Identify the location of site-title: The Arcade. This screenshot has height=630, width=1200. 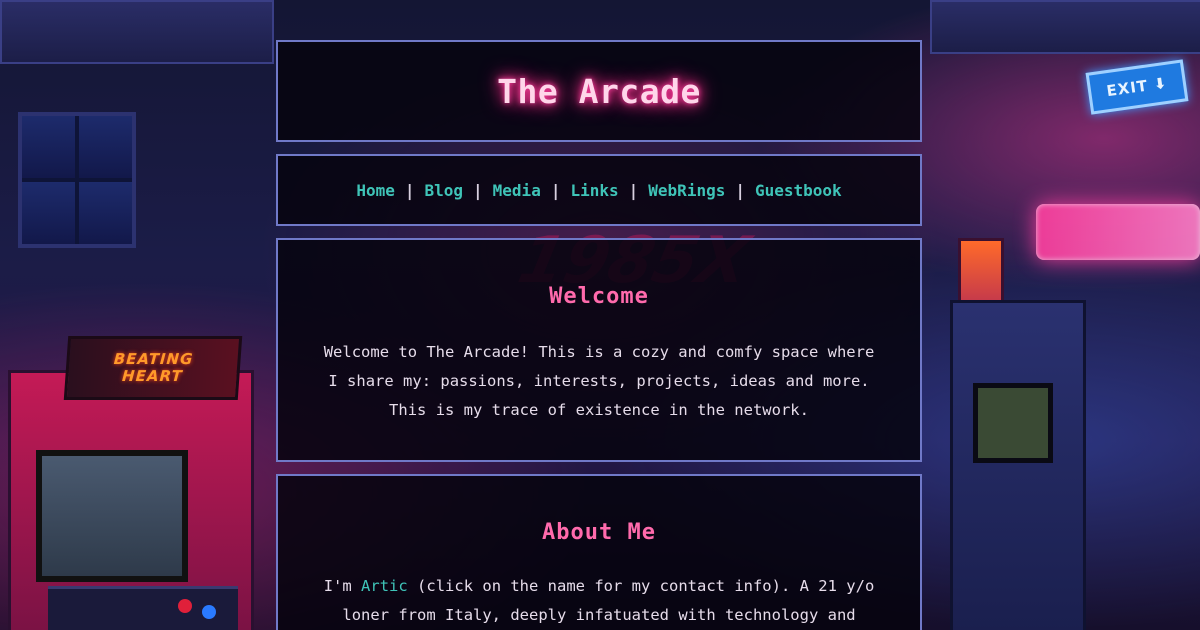
(599, 91).